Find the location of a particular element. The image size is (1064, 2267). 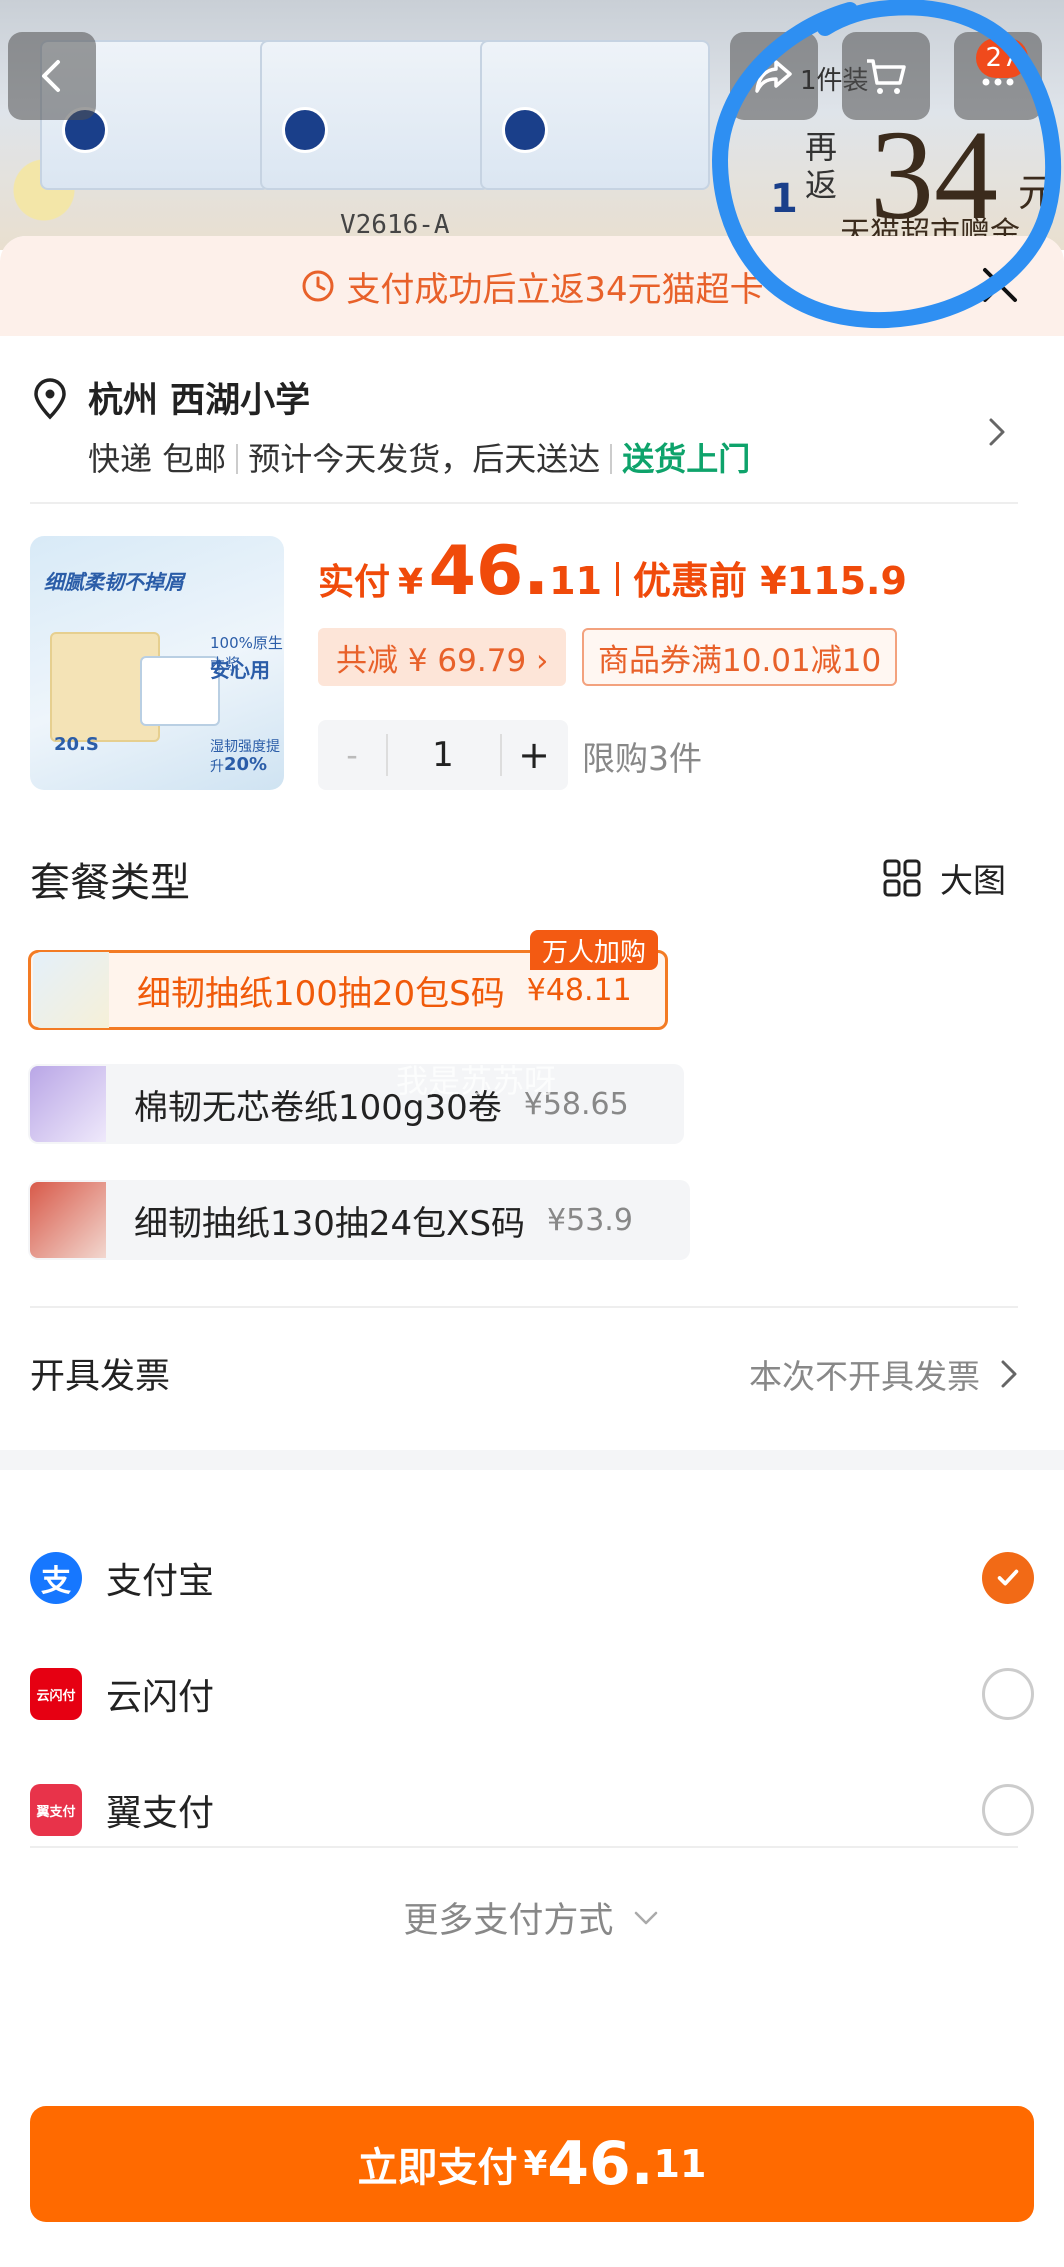

quantity-plus-button: + is located at coordinates (534, 755).